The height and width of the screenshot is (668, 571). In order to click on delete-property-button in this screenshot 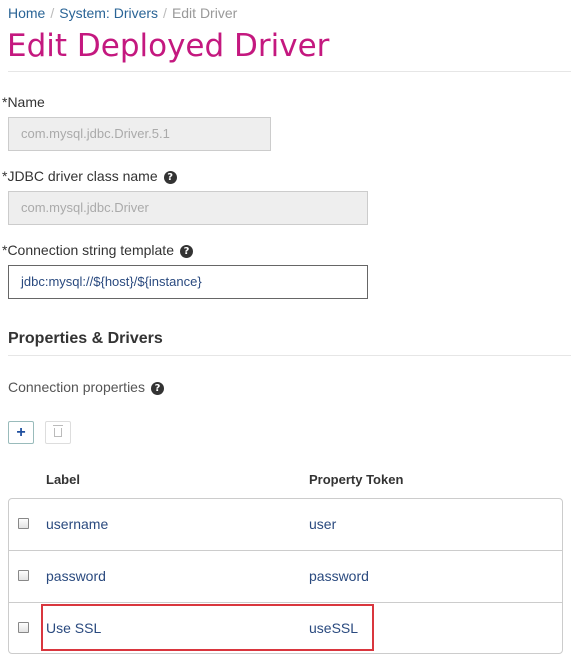, I will do `click(58, 432)`.